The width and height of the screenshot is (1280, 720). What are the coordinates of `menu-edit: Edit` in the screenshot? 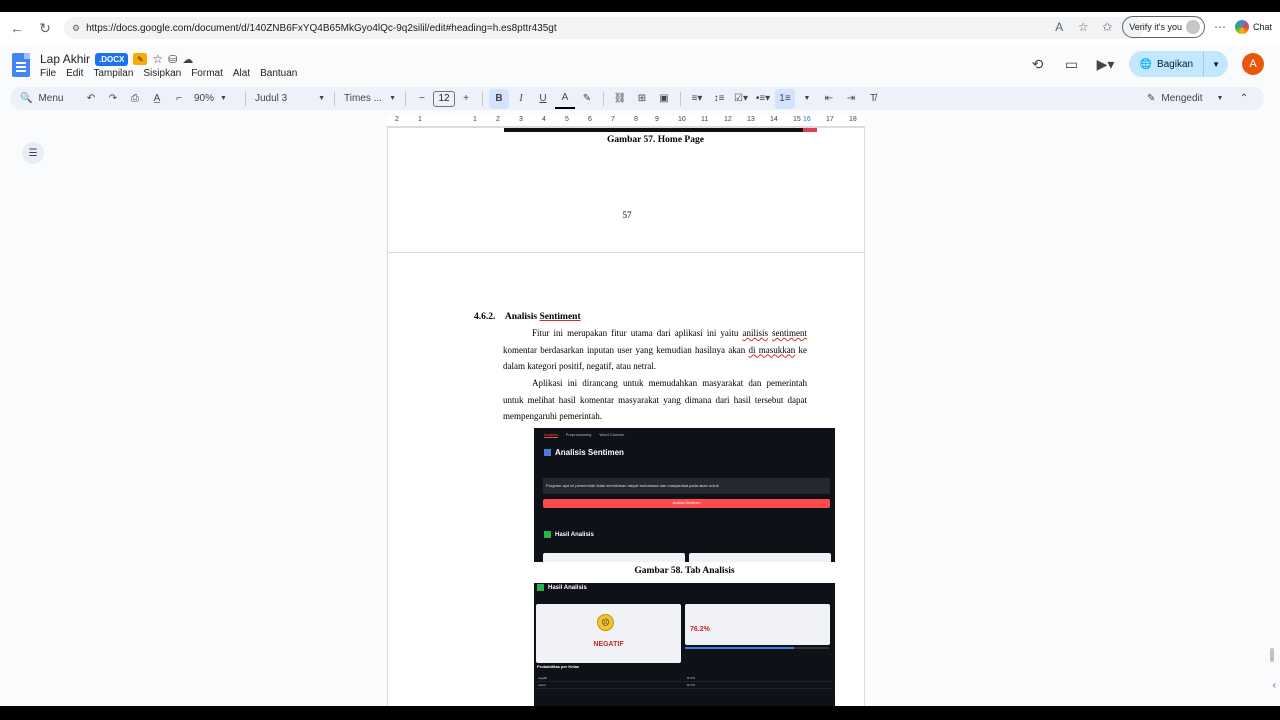 It's located at (74, 73).